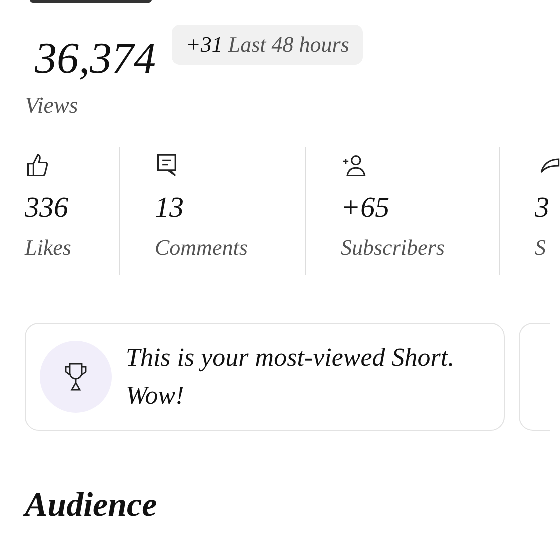 This screenshot has width=560, height=560. Describe the element at coordinates (291, 377) in the screenshot. I see `highlight-text: This is your most-viewed Short. Wow!` at that location.